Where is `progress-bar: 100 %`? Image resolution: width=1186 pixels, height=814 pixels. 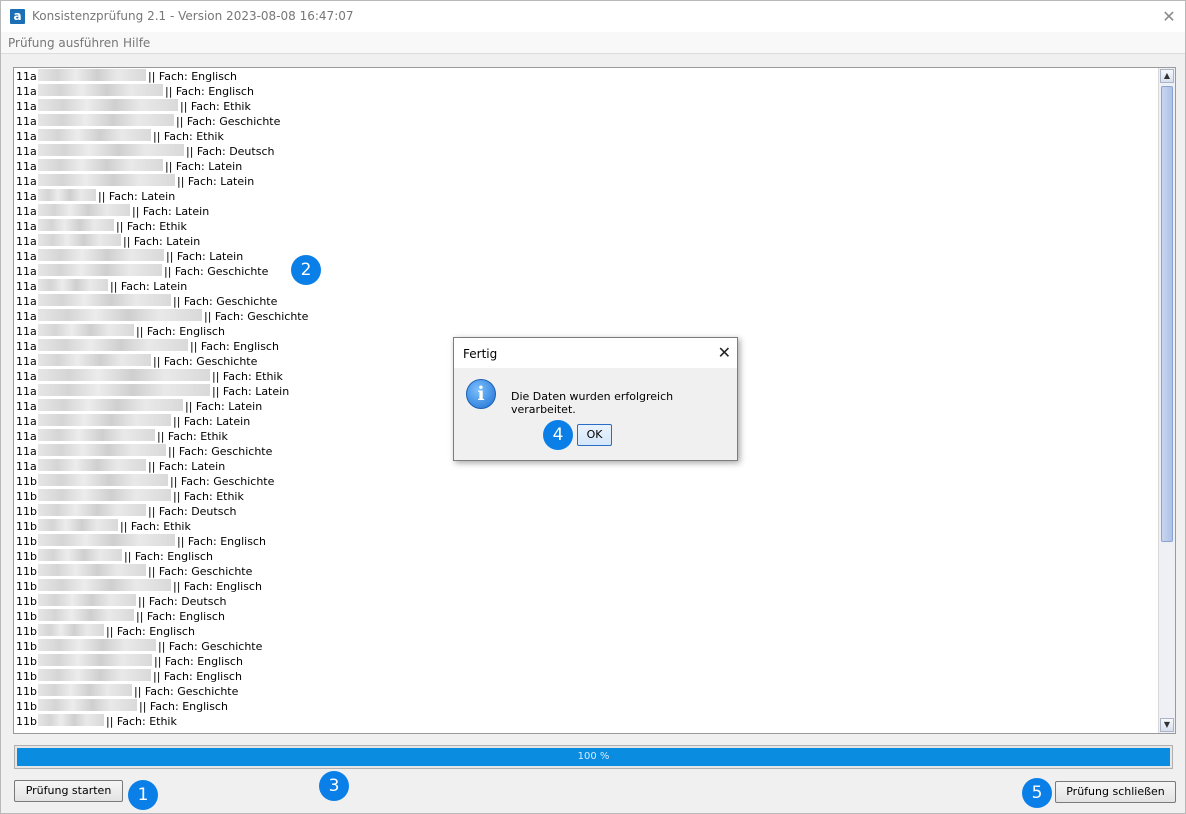
progress-bar: 100 % is located at coordinates (593, 757).